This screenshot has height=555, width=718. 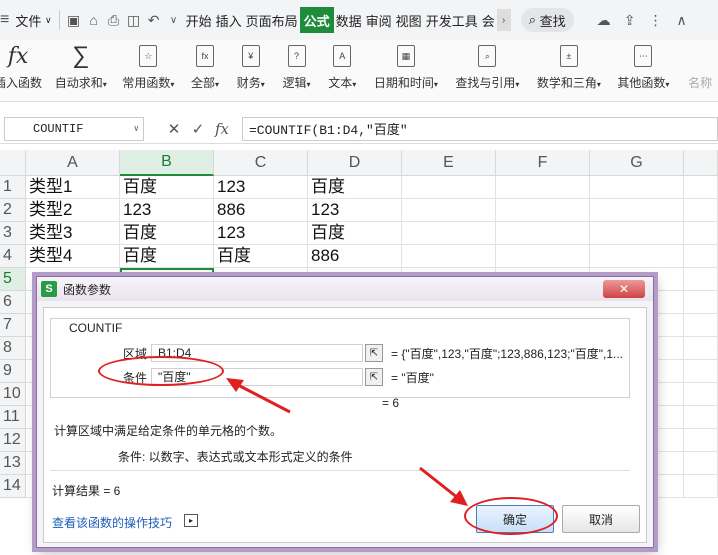 I want to click on column-header-e: E, so click(x=449, y=163).